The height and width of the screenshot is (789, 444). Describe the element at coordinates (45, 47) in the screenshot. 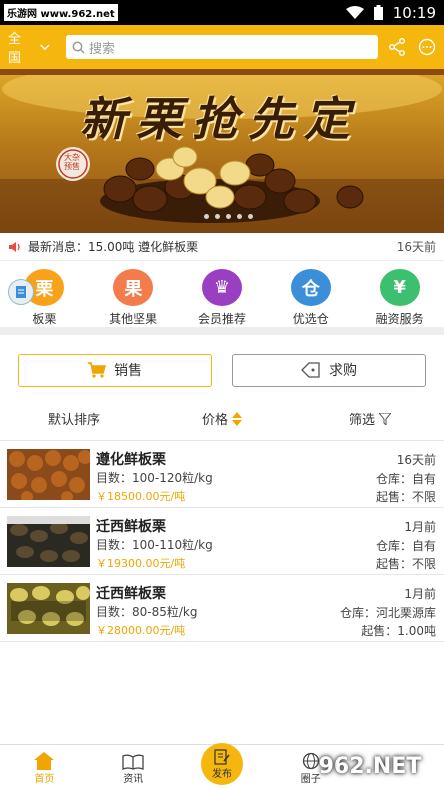

I see `chevron-down-icon` at that location.